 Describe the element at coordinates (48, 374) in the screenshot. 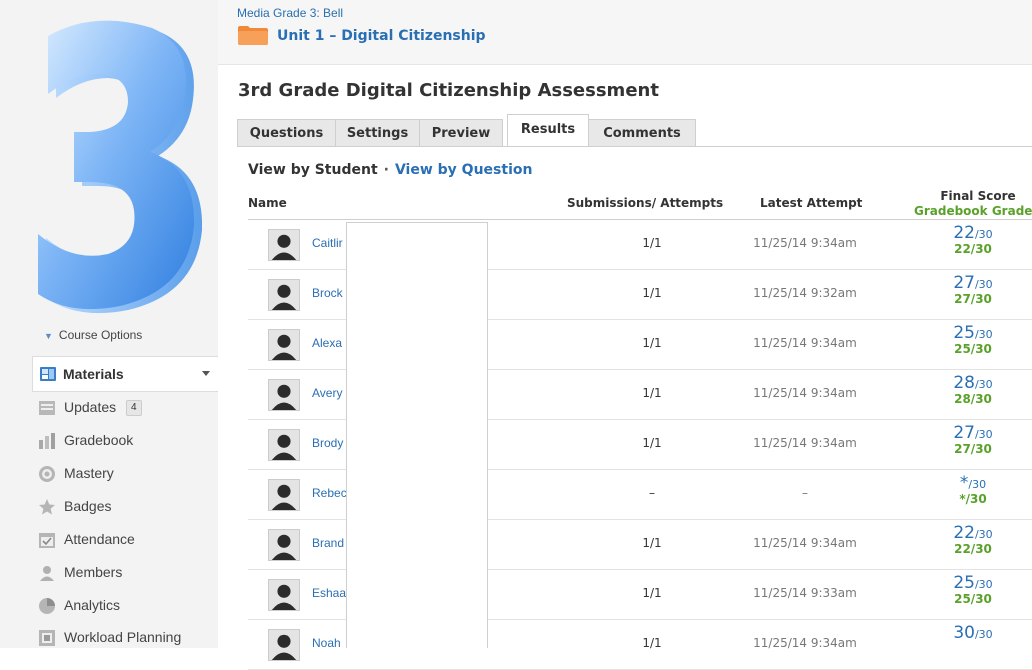

I see `materials-icon` at that location.